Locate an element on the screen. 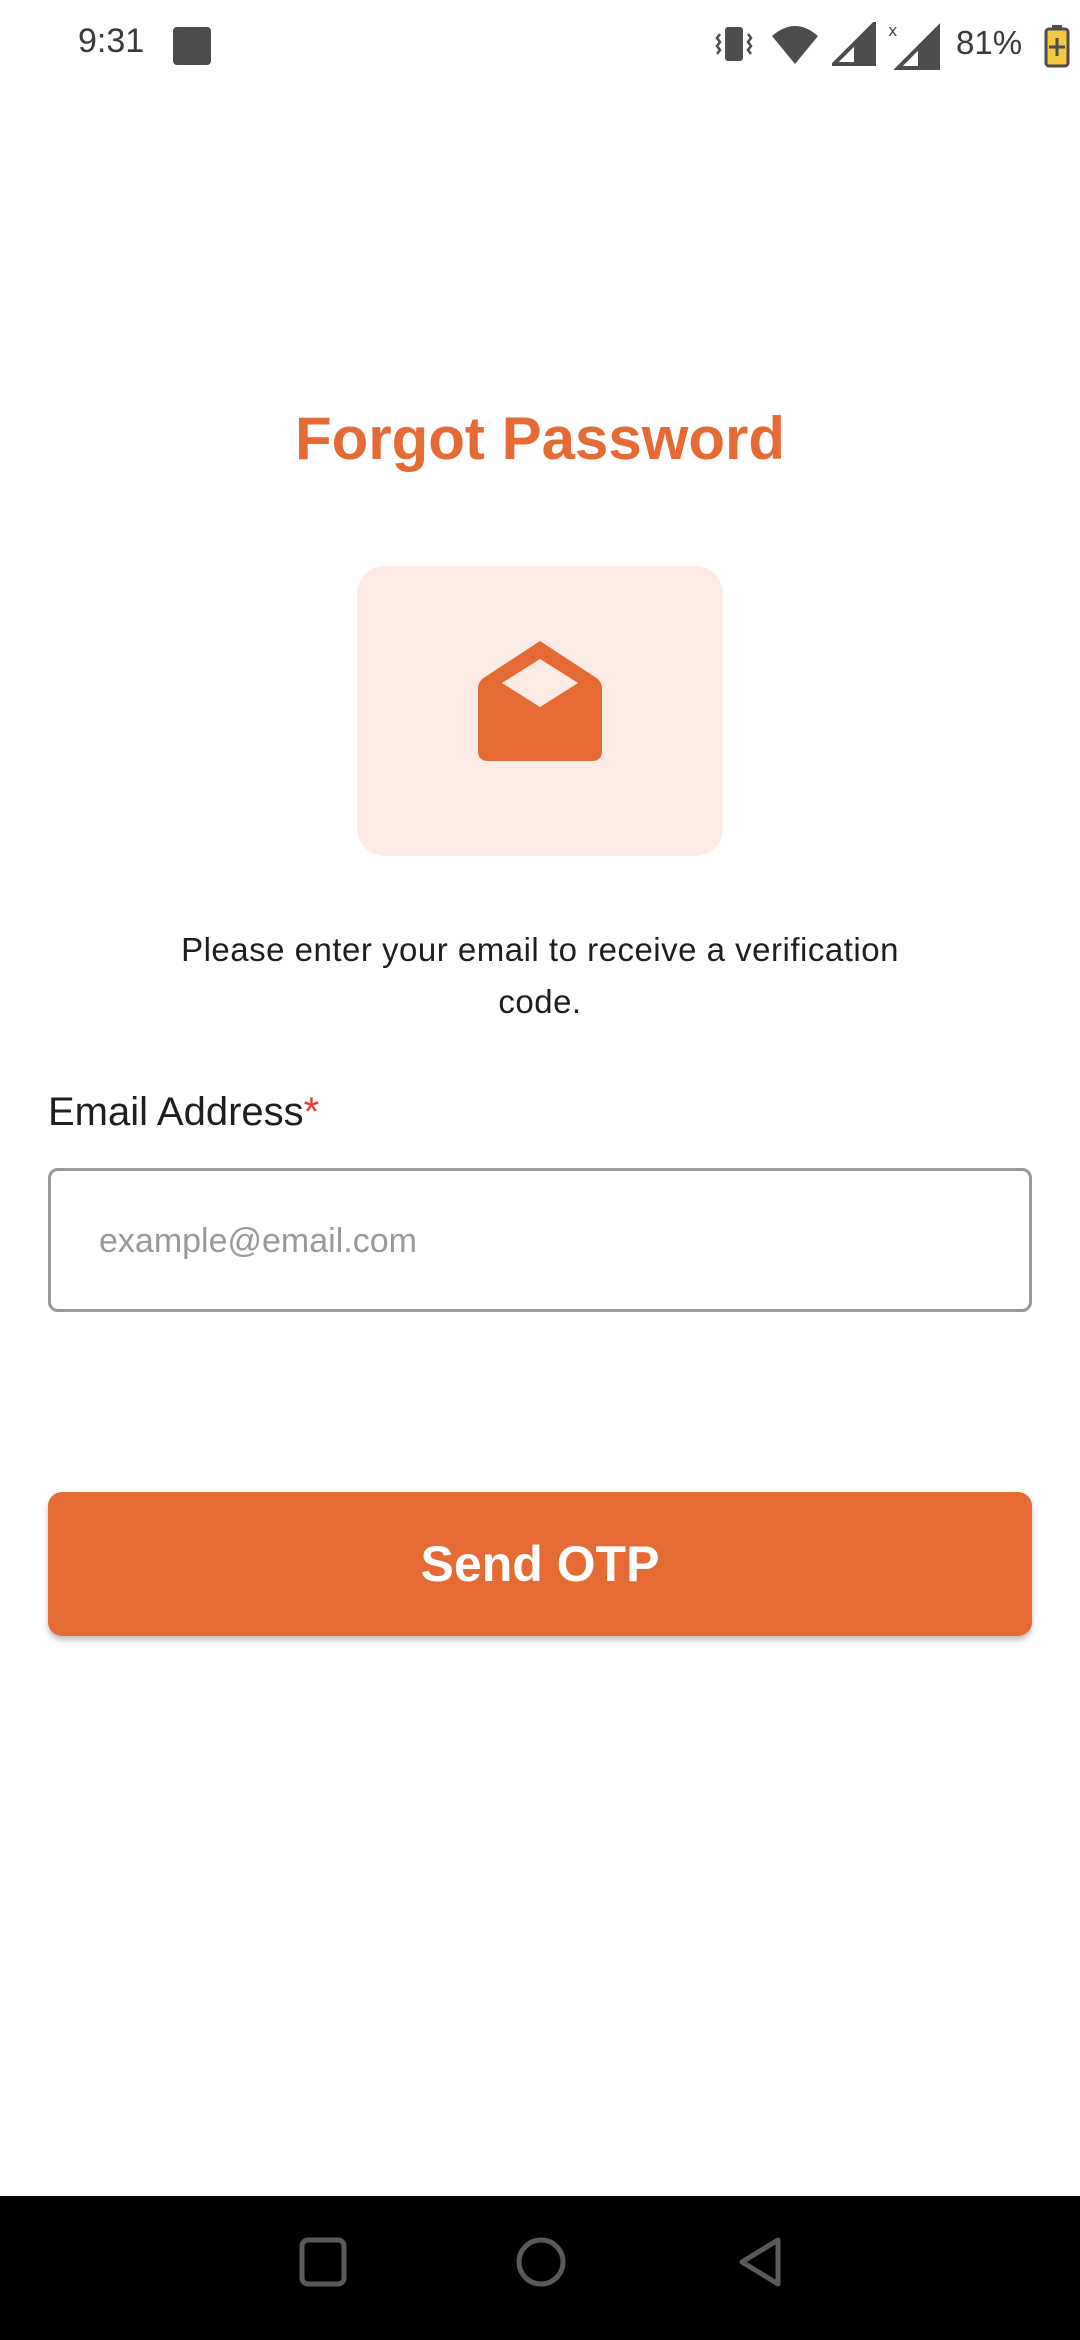 The width and height of the screenshot is (1080, 2340). wifi-icon is located at coordinates (795, 45).